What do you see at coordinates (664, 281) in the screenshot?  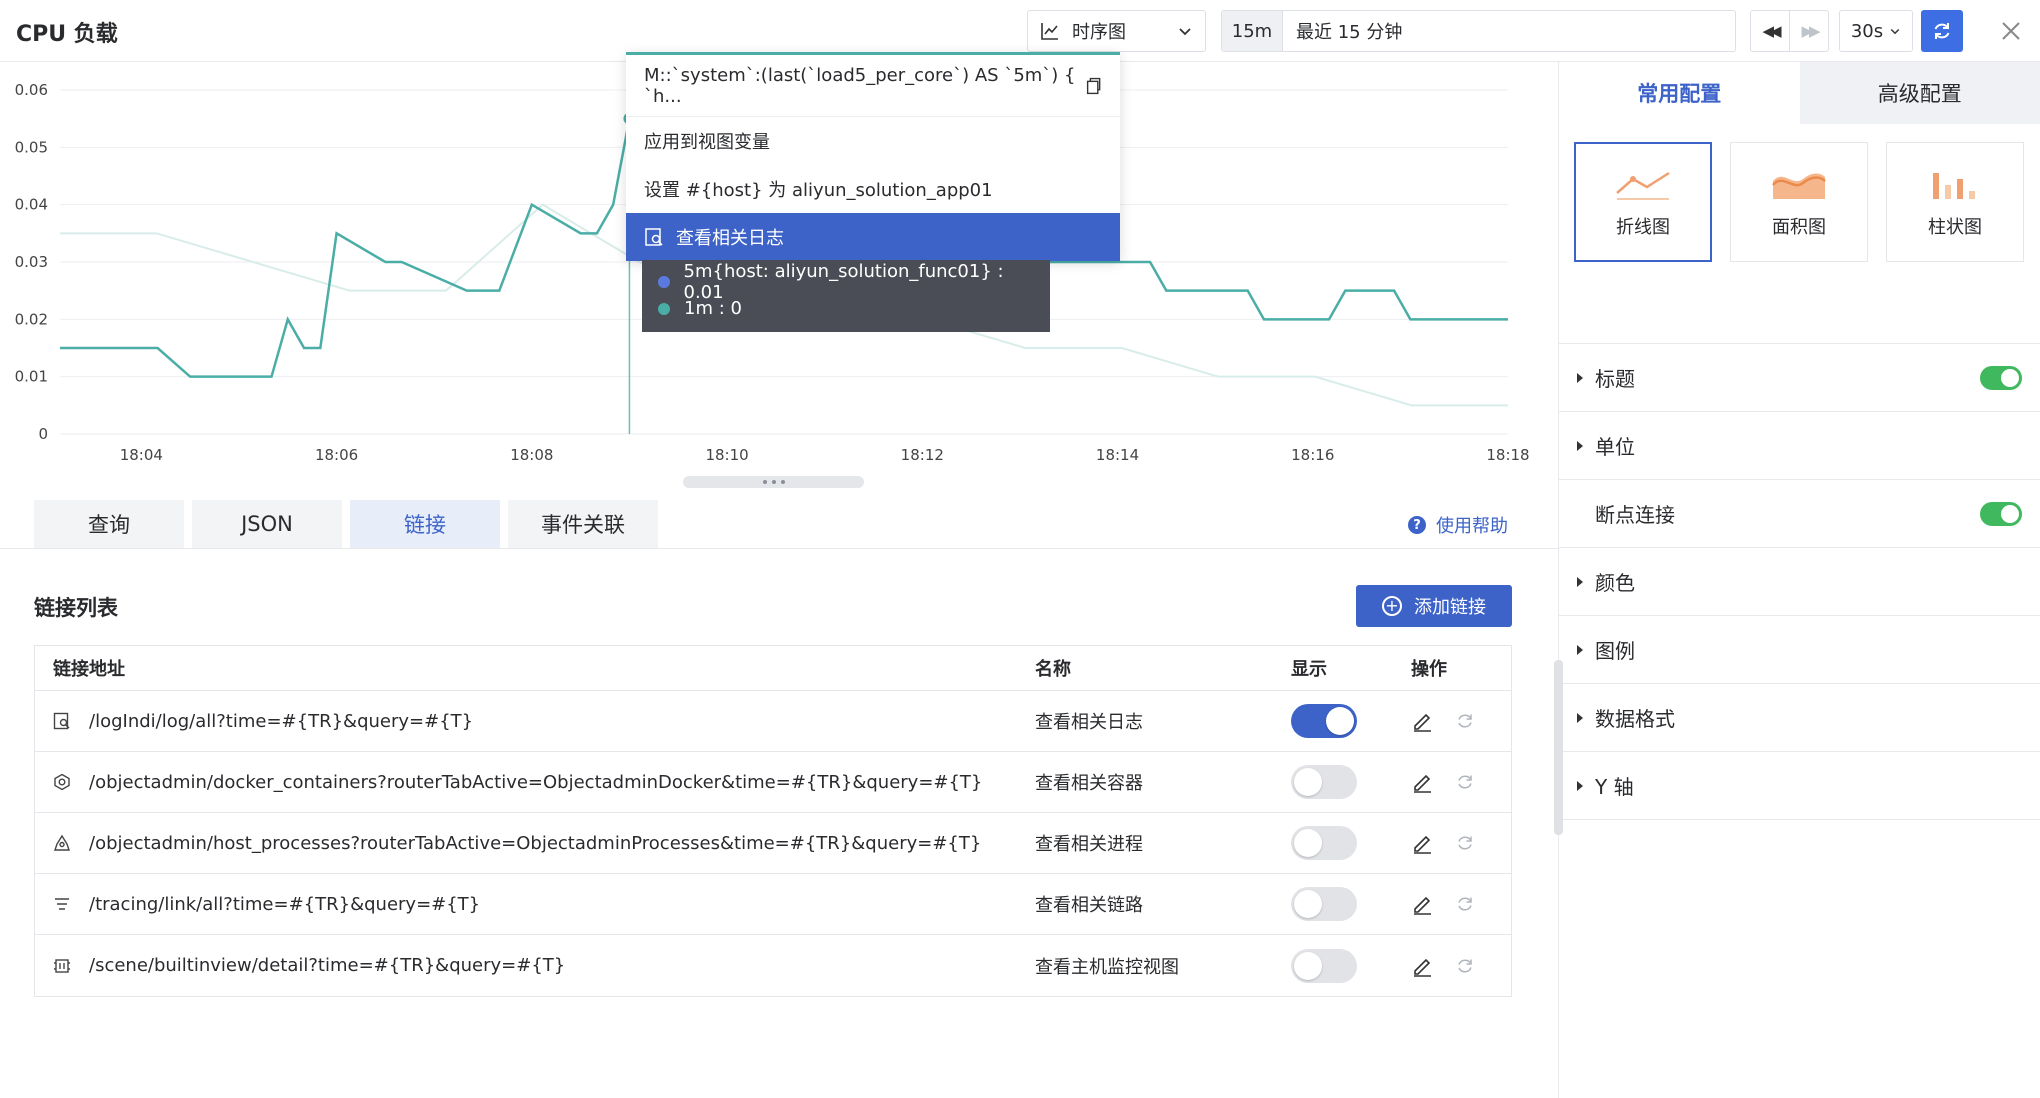 I see `series-color-dot` at bounding box center [664, 281].